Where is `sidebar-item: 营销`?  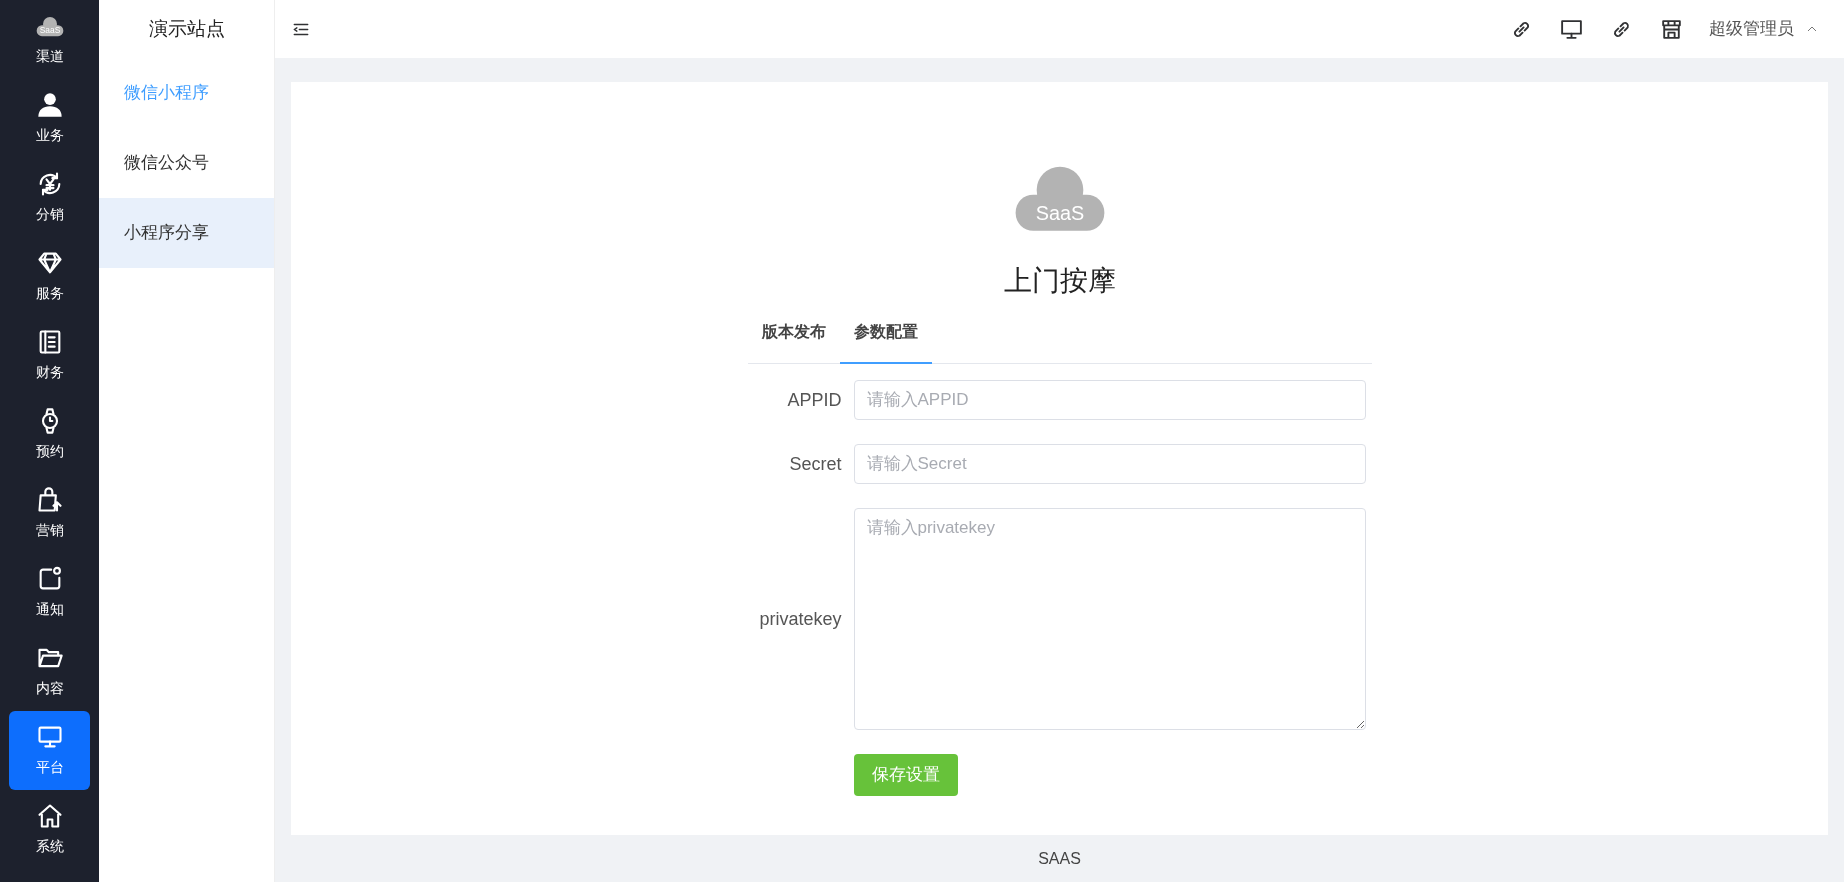
sidebar-item: 营销 is located at coordinates (49, 513).